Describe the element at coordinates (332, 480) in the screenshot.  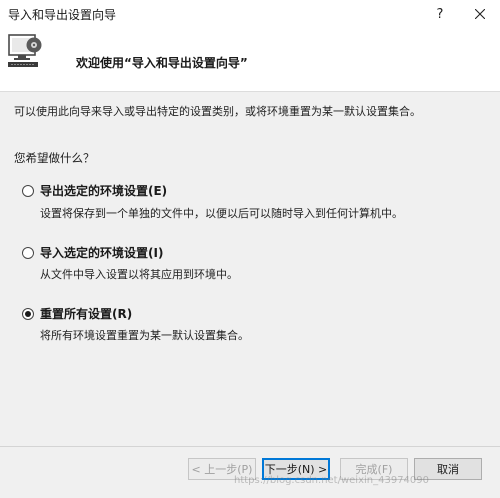
I see `watermark: https://blog.csdn.net/weixin_43974090` at that location.